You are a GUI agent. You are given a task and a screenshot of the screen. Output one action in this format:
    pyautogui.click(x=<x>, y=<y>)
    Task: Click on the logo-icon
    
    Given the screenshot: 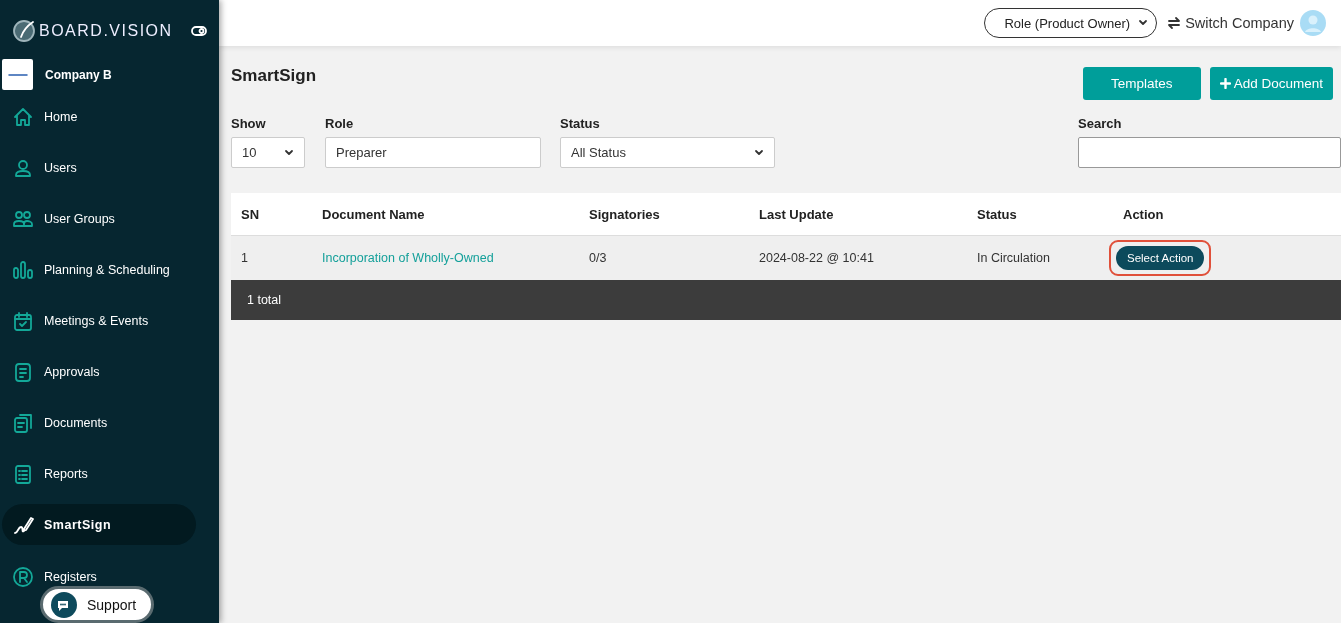 What is the action you would take?
    pyautogui.click(x=24, y=31)
    